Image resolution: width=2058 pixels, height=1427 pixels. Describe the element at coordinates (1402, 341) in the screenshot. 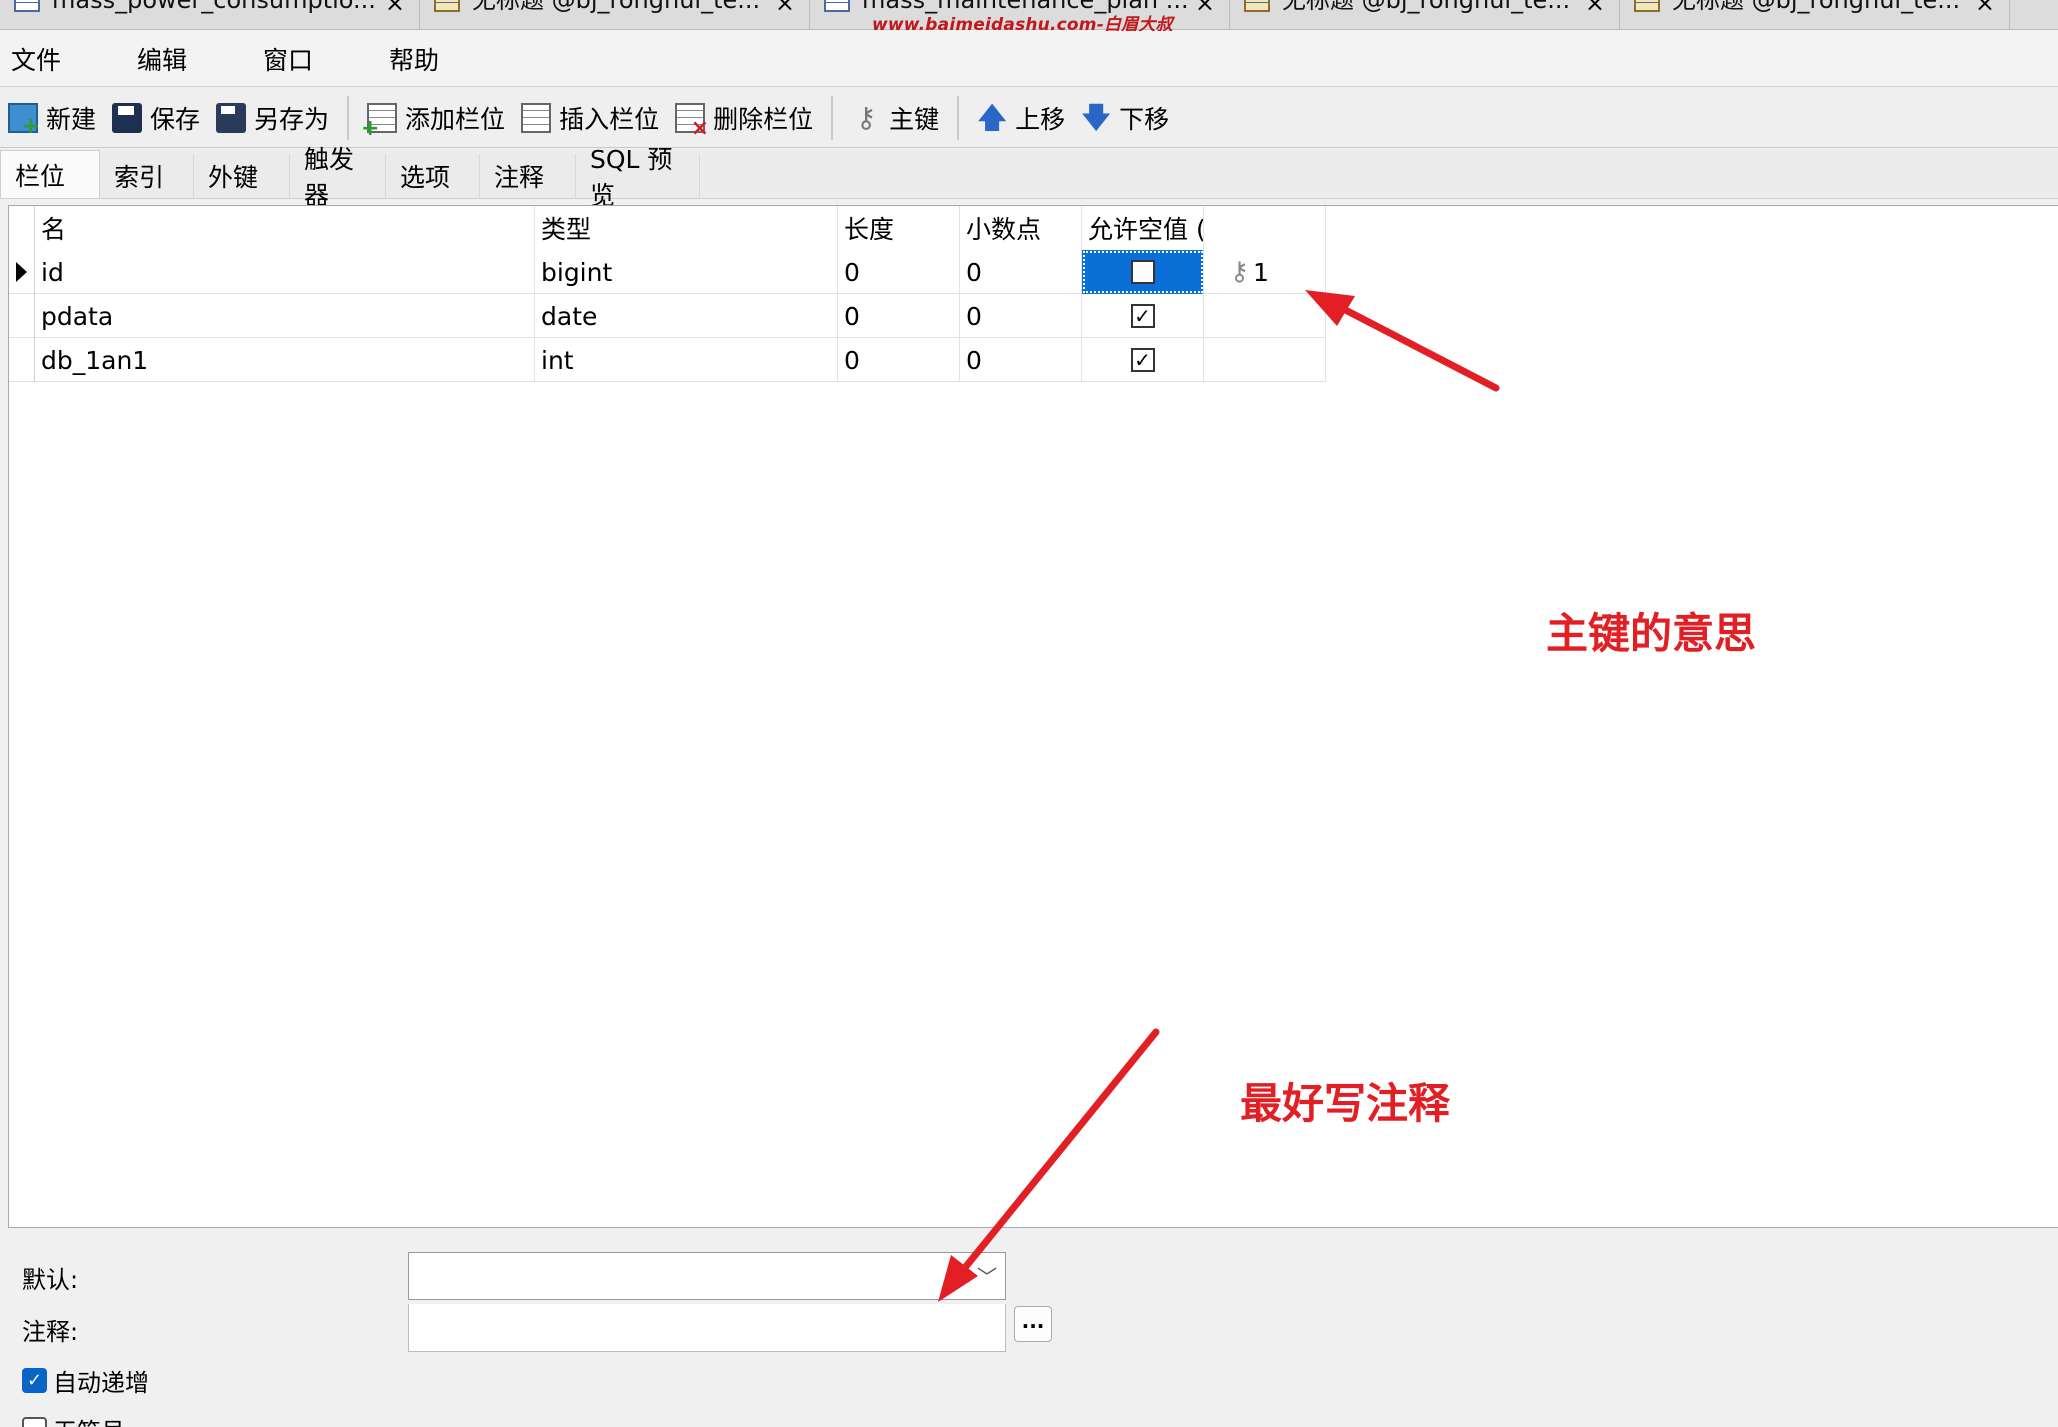

I see `arrow-to-primary-key` at that location.